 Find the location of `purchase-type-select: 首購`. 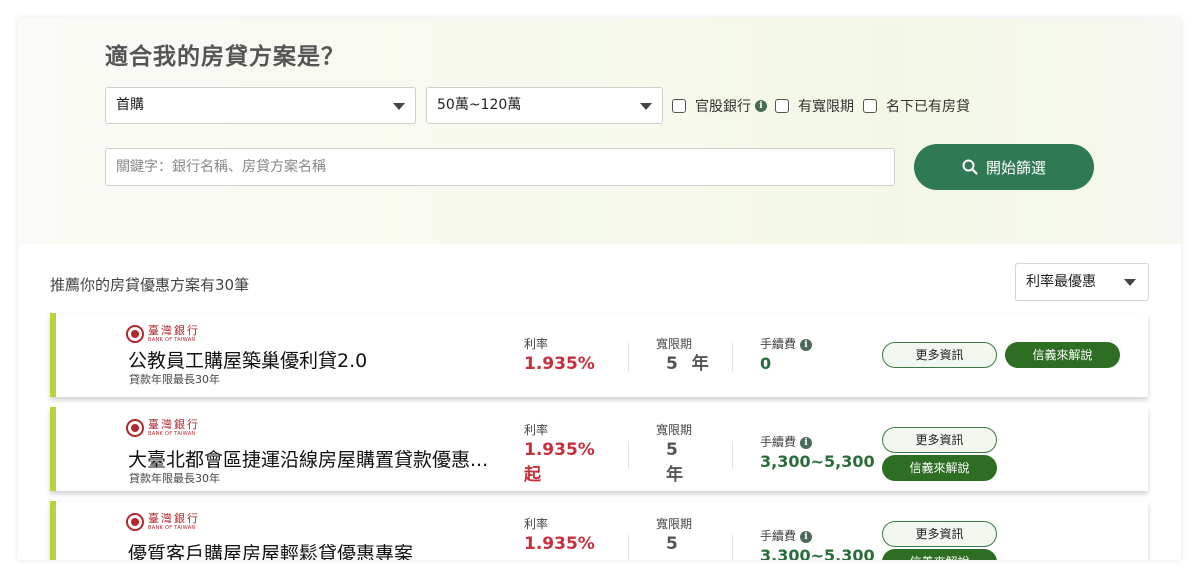

purchase-type-select: 首購 is located at coordinates (260, 105).